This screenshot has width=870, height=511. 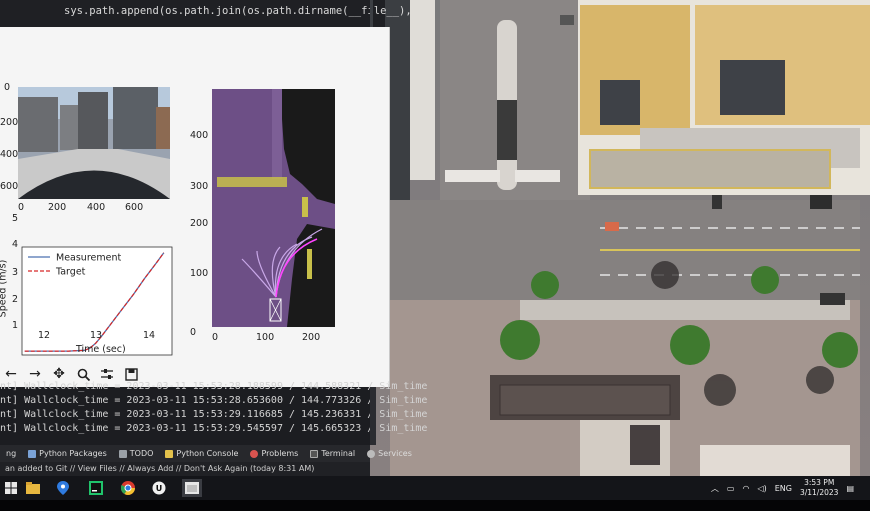 What do you see at coordinates (15, 218) in the screenshot?
I see `speed-ytick: 5` at bounding box center [15, 218].